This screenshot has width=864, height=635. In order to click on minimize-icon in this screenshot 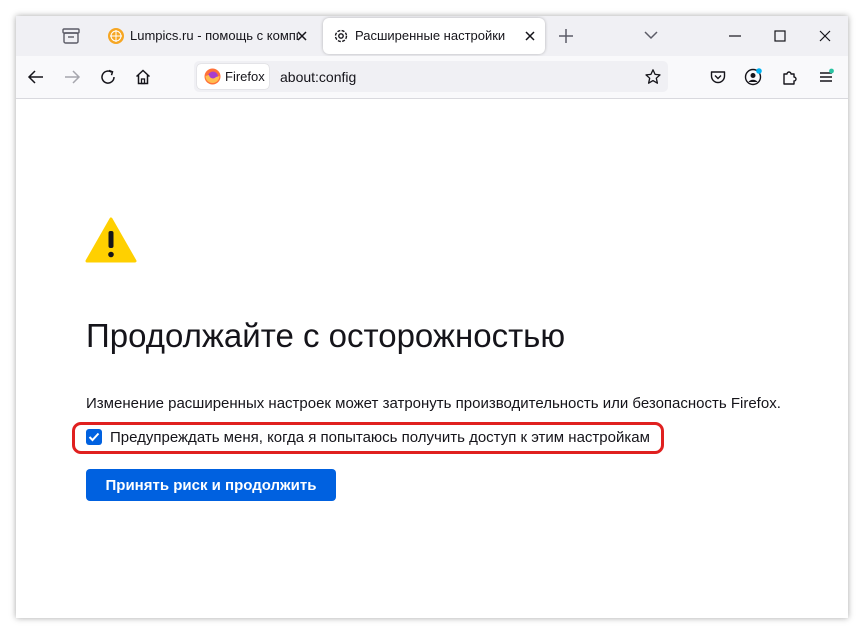, I will do `click(735, 36)`.